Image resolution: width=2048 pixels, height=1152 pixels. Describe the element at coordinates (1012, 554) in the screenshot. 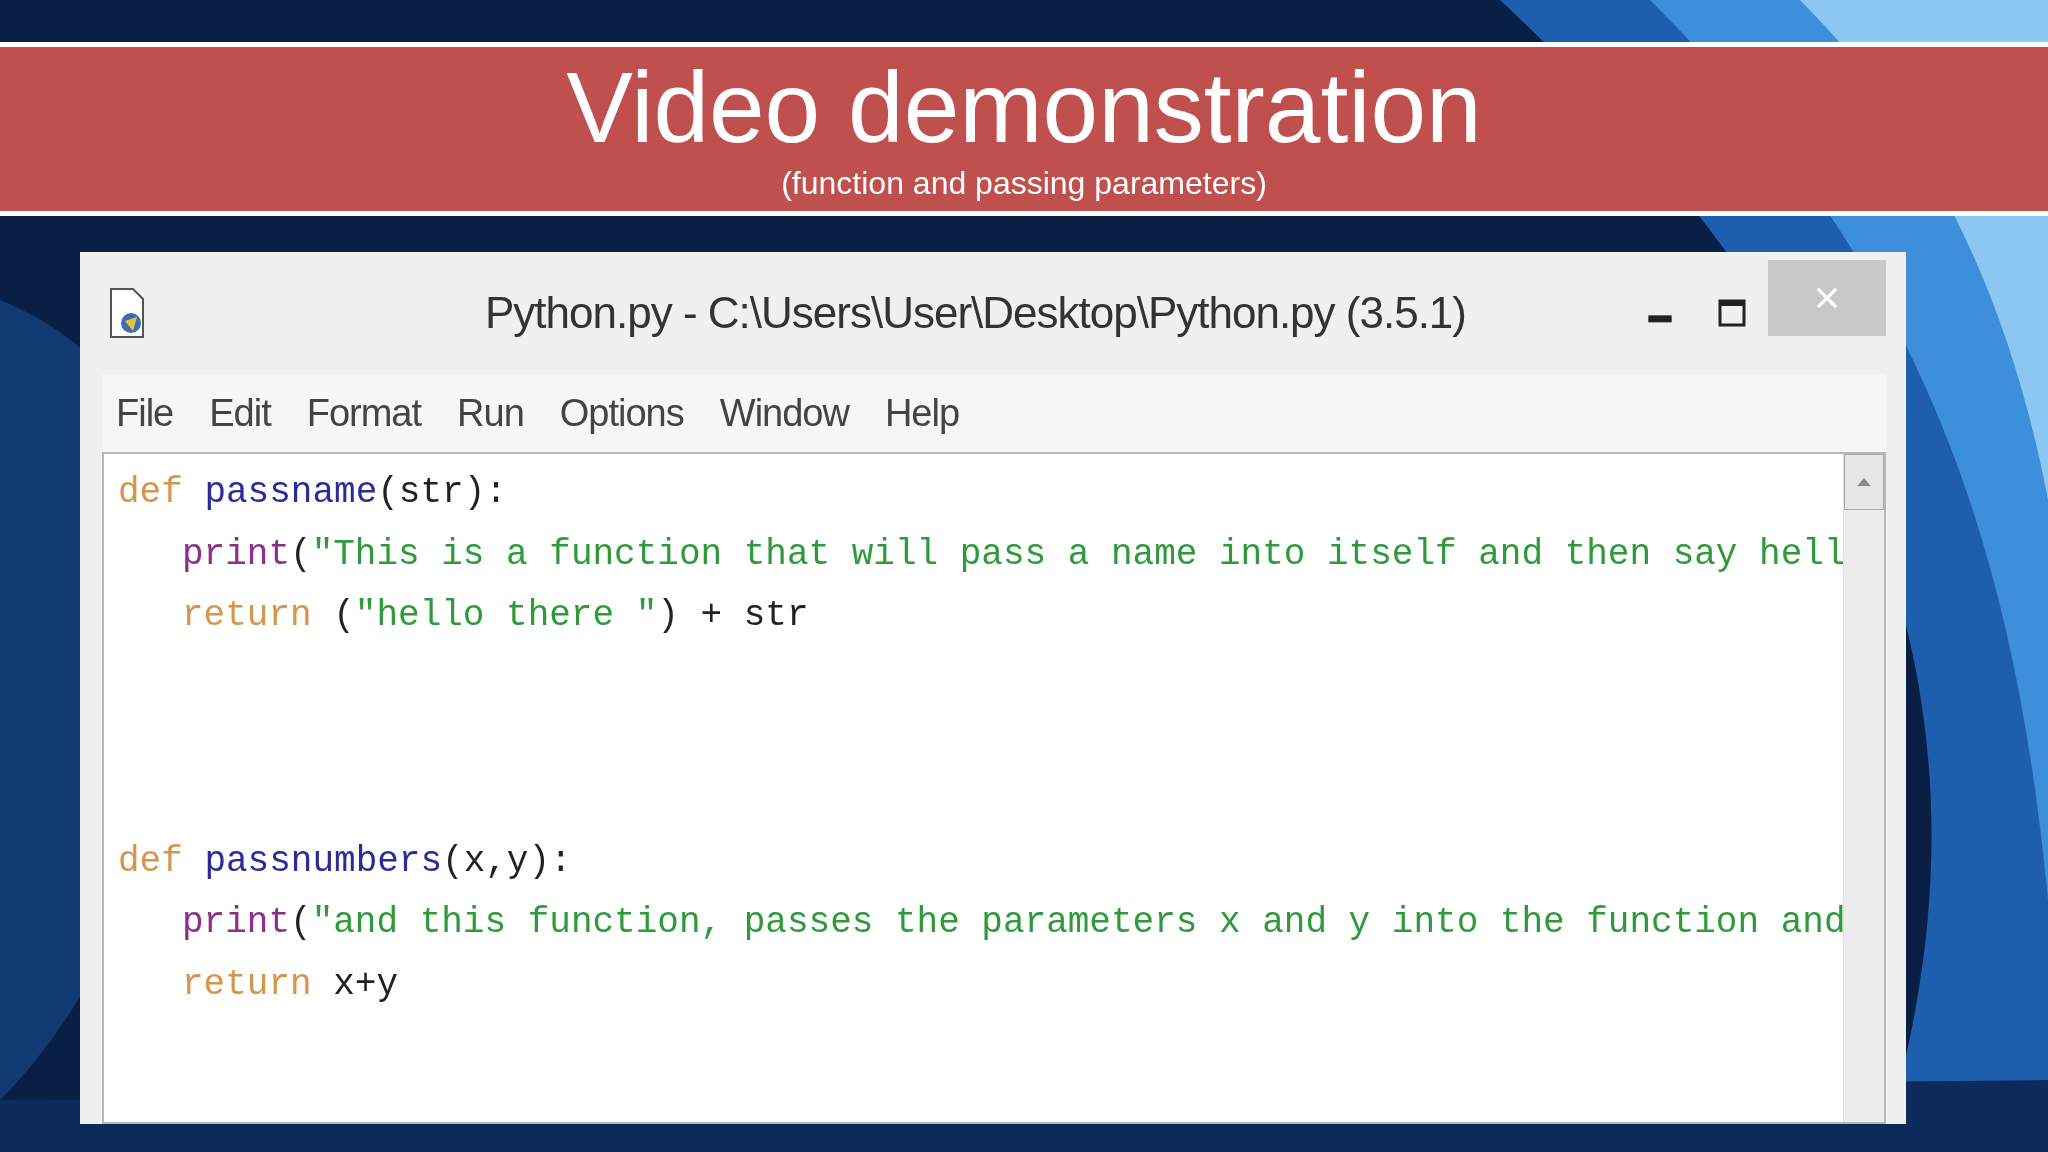

I see `code-line: print("This is a function that will pass a name into itself and then say hell` at that location.